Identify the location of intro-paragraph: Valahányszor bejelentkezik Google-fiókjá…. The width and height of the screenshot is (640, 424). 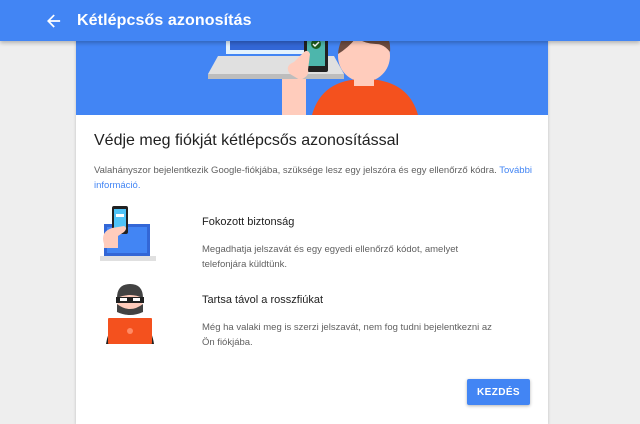
(314, 178).